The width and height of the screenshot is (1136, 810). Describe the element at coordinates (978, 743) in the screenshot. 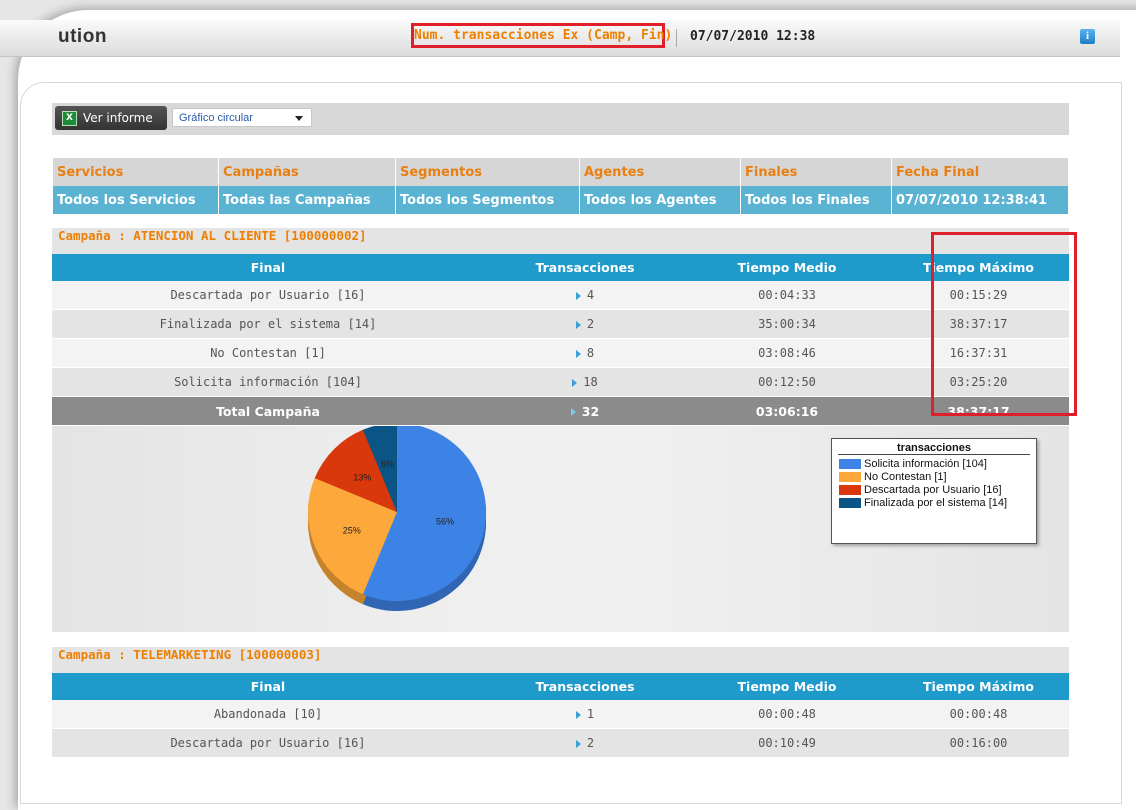

I see `tiempo-maximo-cell: 00:16:00` at that location.